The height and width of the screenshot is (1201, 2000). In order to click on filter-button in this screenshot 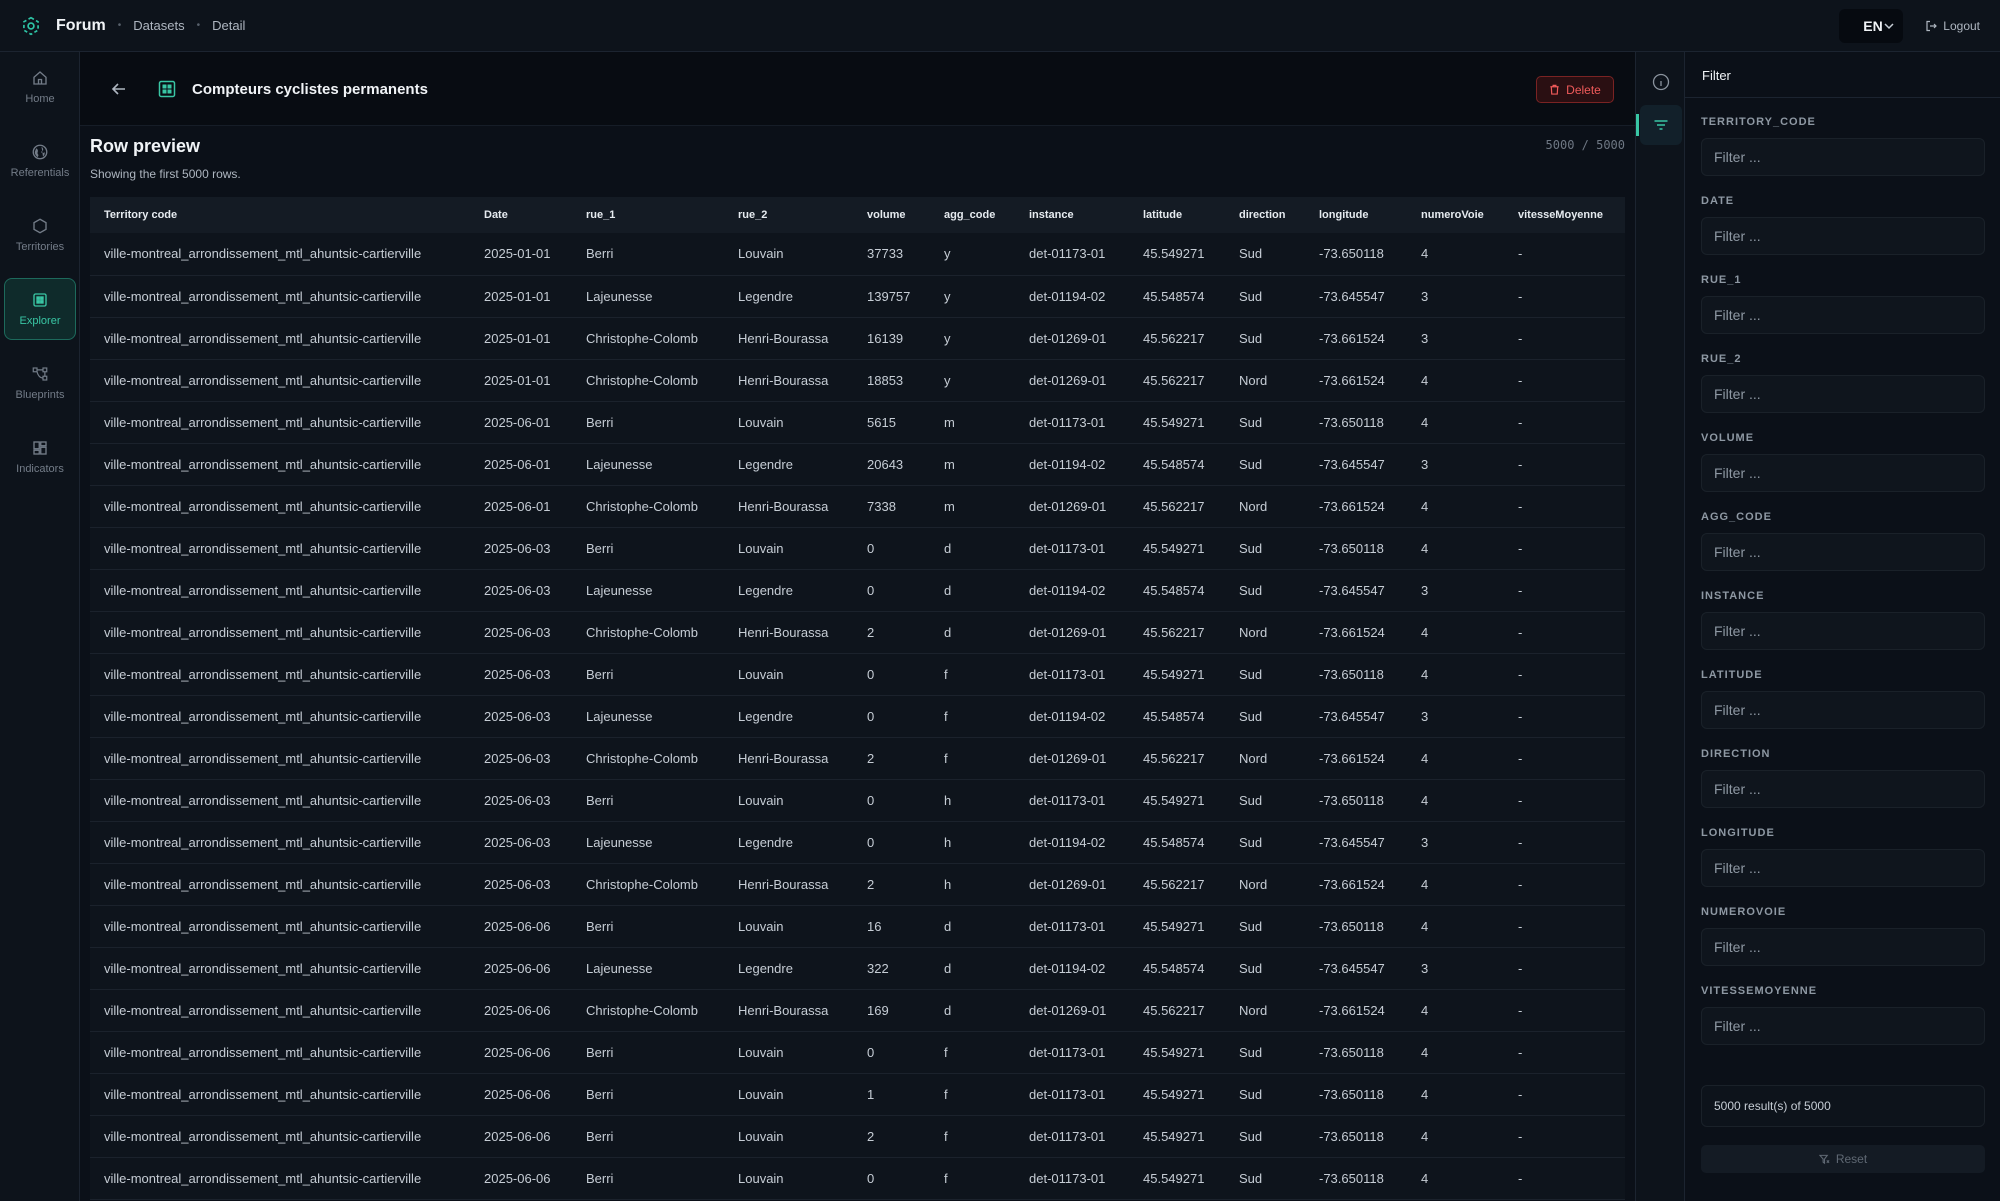, I will do `click(1661, 125)`.